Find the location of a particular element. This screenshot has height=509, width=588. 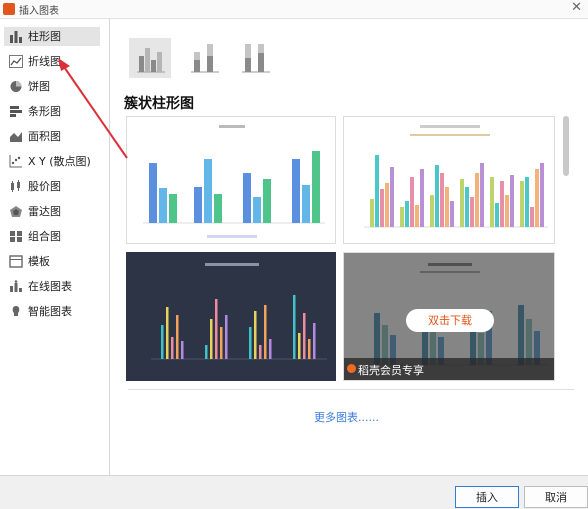

cancel-button: 取消 is located at coordinates (556, 497).